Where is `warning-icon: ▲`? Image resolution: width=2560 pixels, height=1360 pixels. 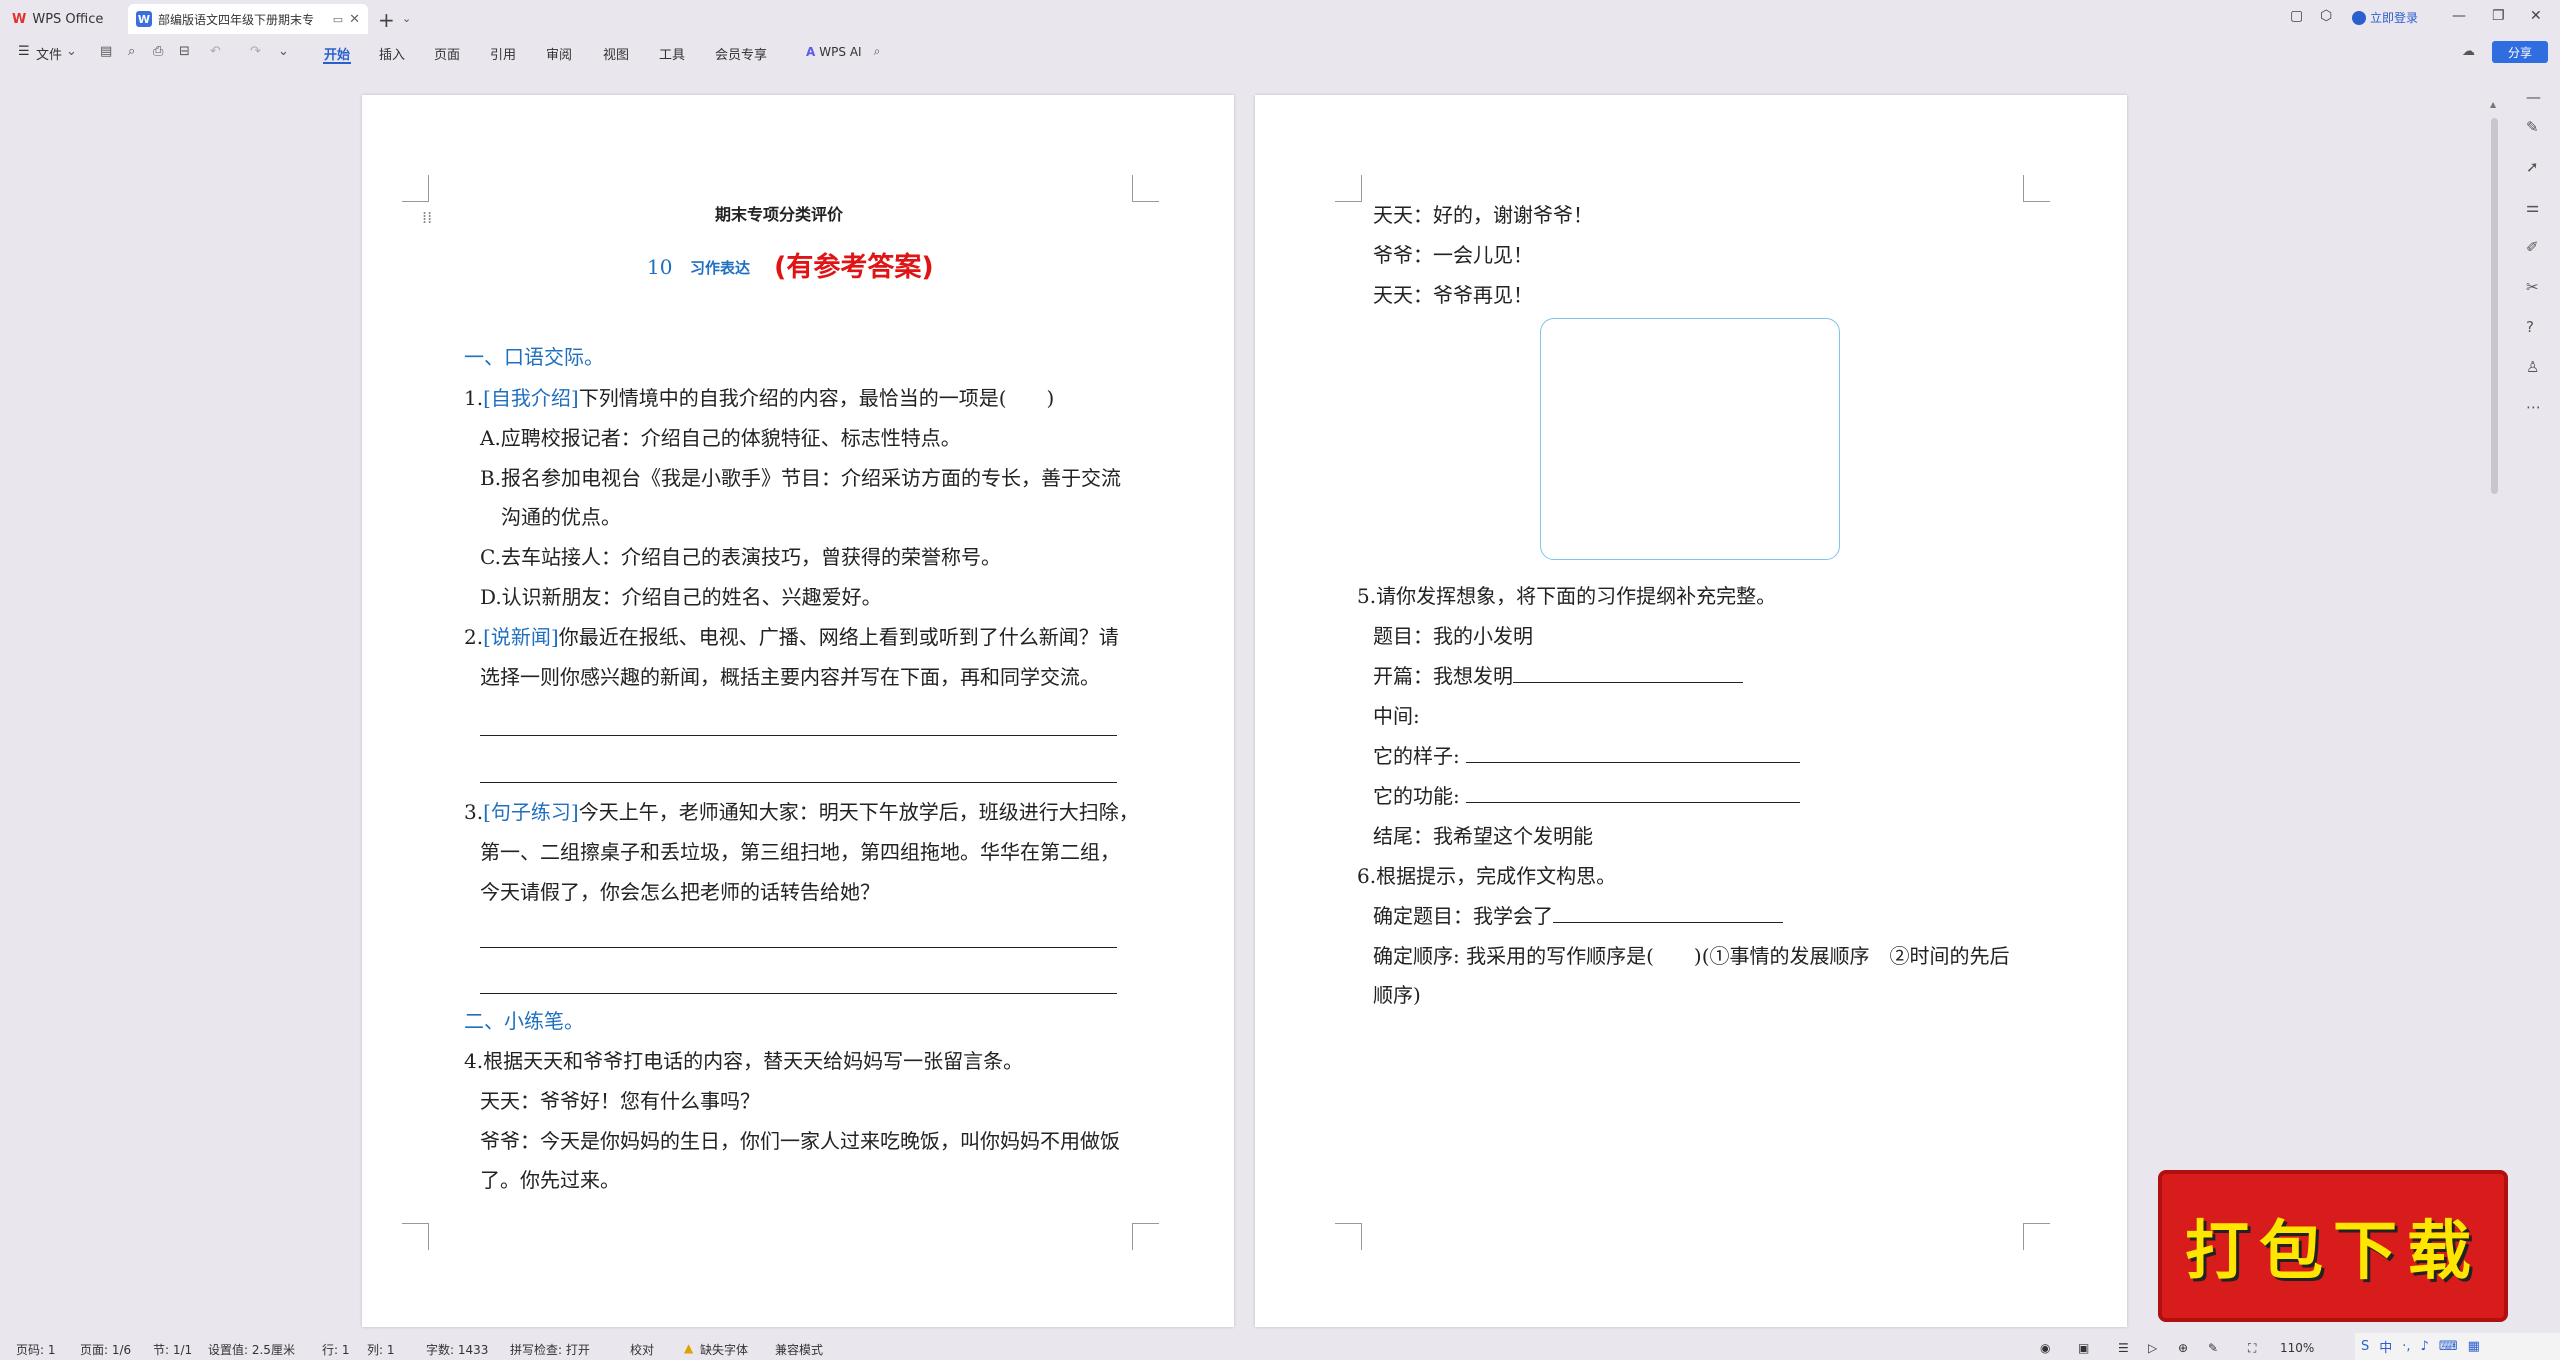
warning-icon: ▲ is located at coordinates (689, 1348).